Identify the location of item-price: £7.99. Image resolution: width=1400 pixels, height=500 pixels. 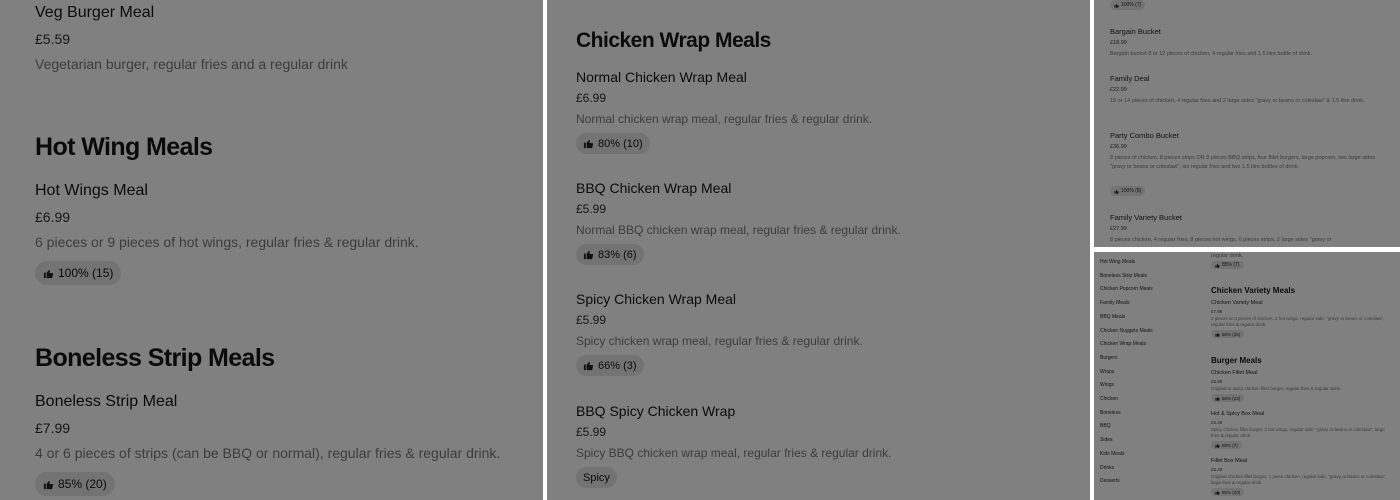
(1217, 311).